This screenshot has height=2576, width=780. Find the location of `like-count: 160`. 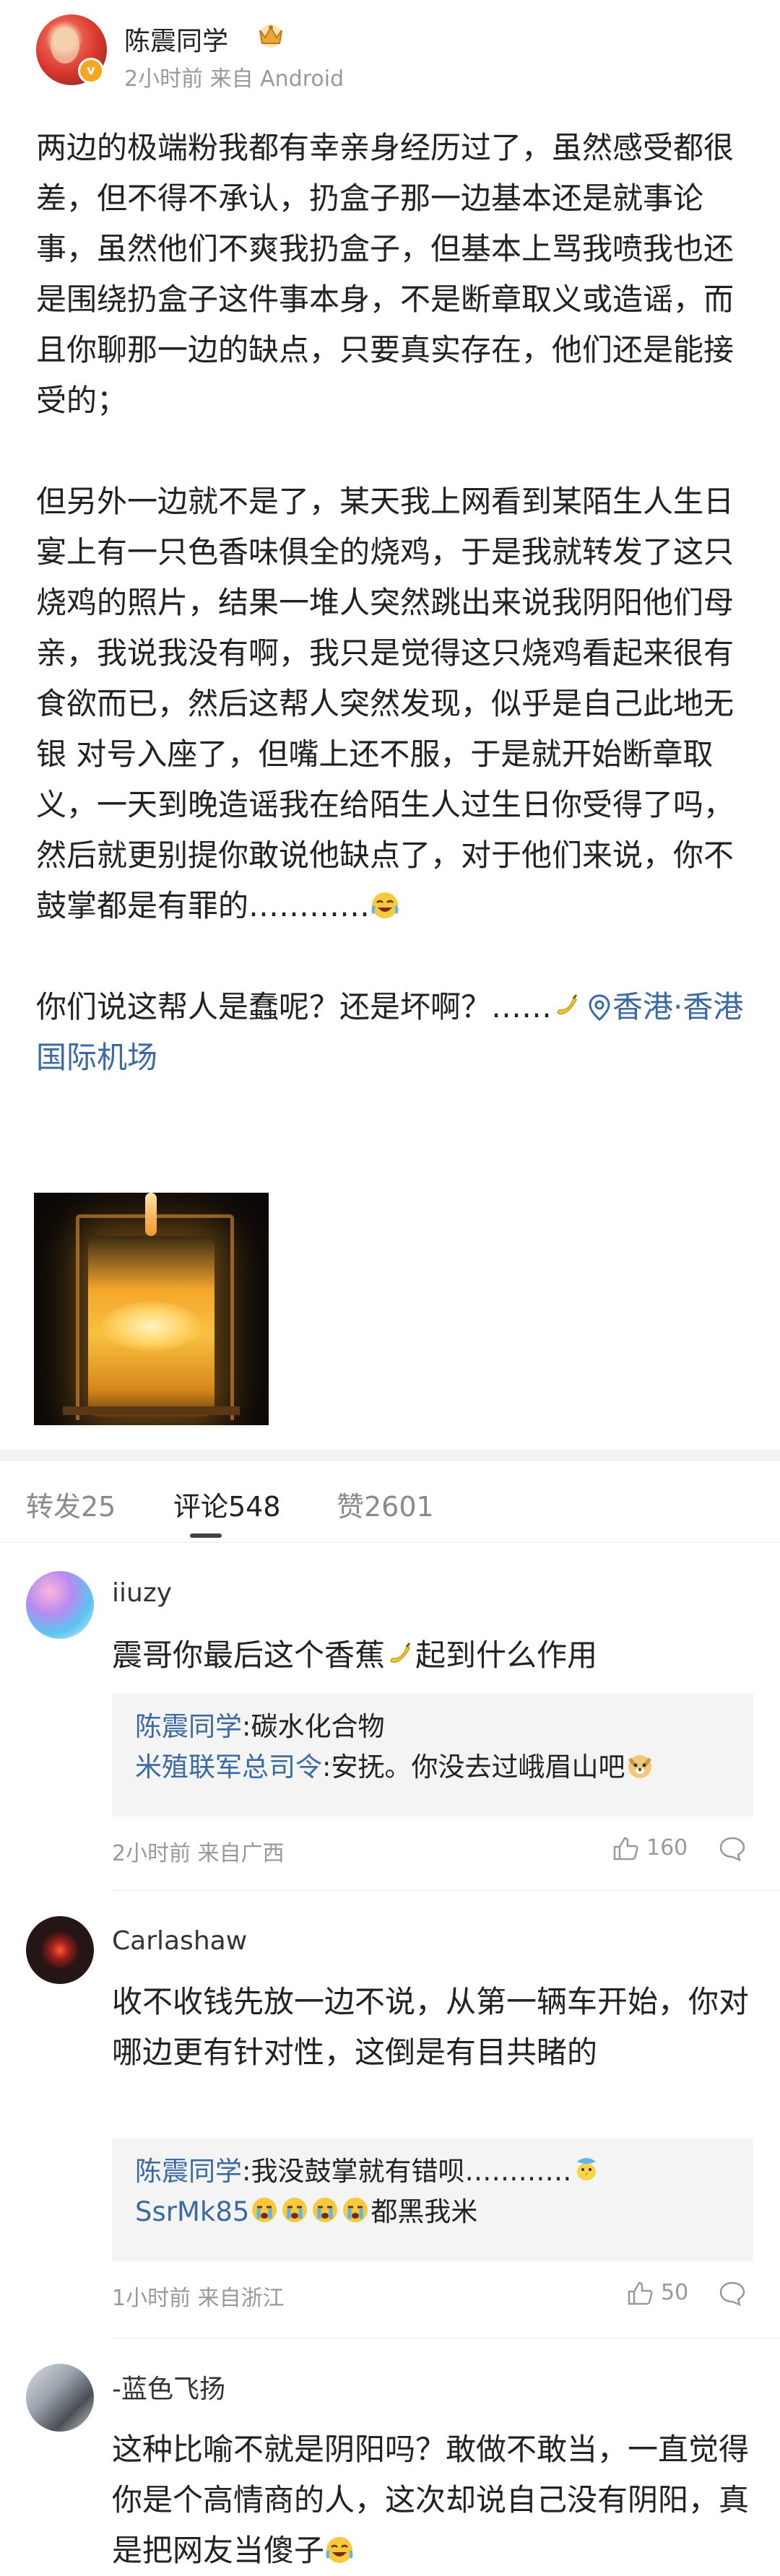

like-count: 160 is located at coordinates (667, 1848).